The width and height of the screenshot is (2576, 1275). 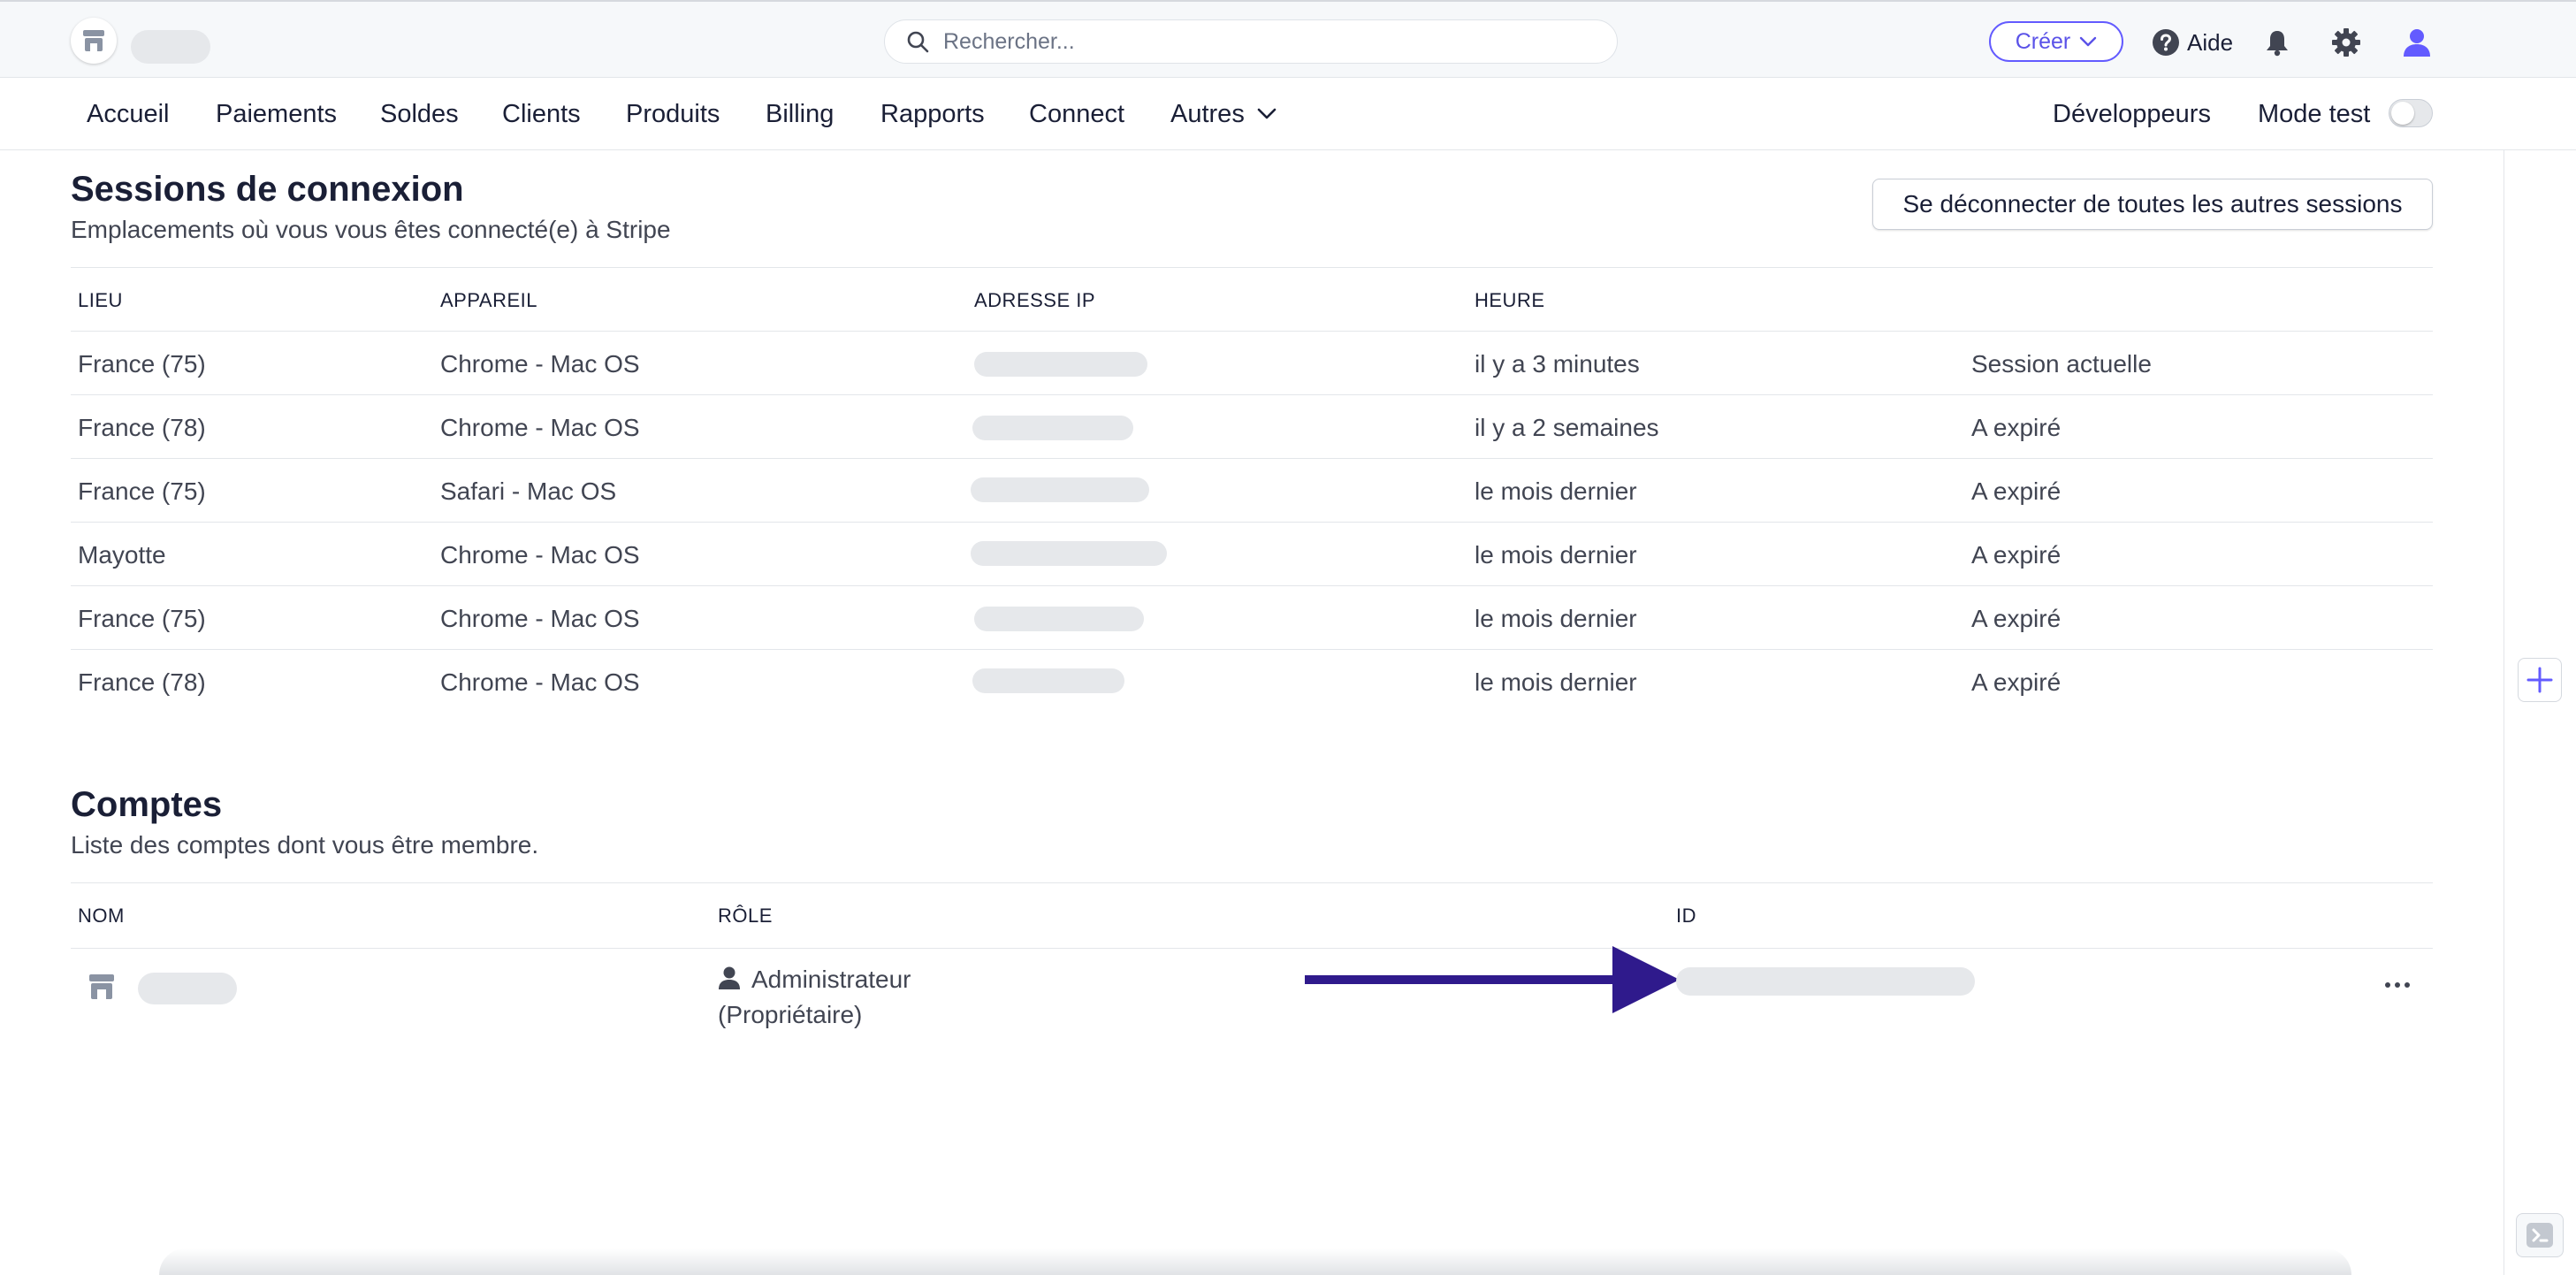 What do you see at coordinates (1207, 114) in the screenshot?
I see `nav-item-autres-label: Autres` at bounding box center [1207, 114].